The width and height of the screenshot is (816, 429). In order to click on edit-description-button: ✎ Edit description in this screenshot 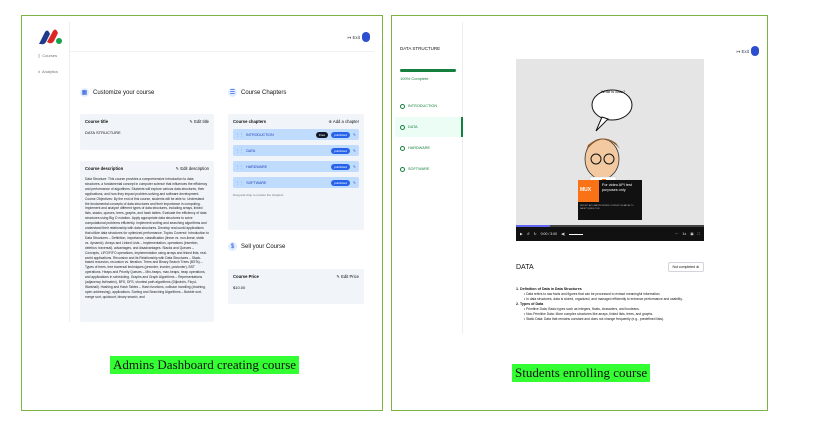, I will do `click(192, 168)`.